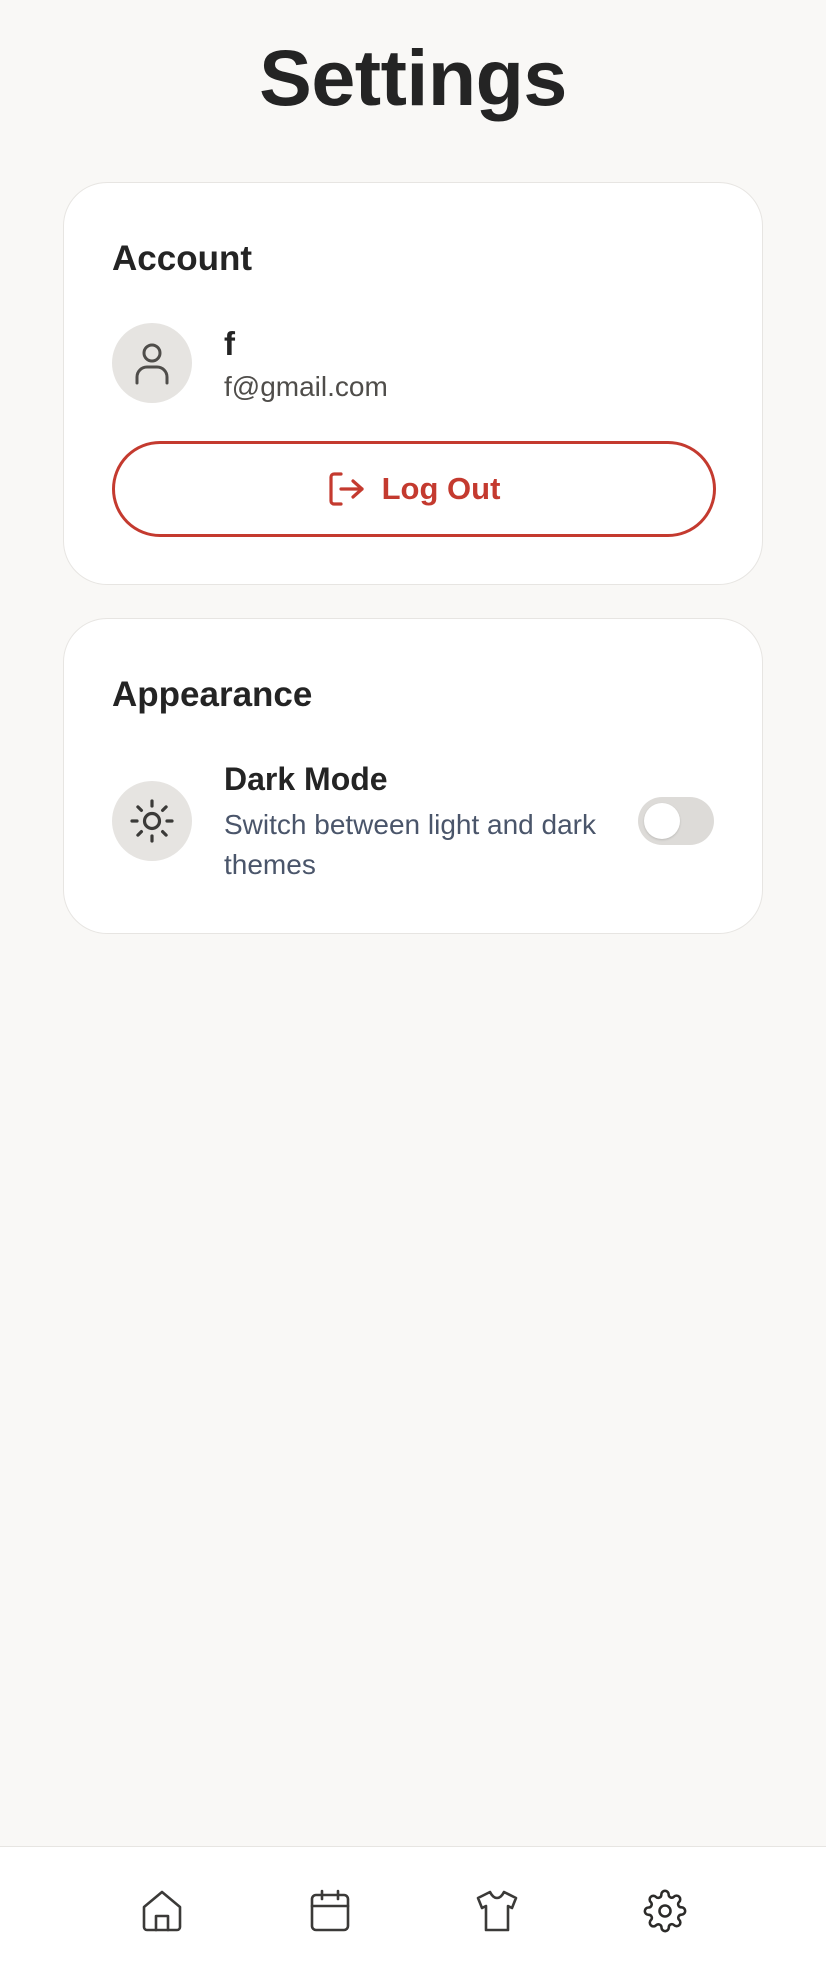 The image size is (826, 1968). I want to click on dark-mode-toggle, so click(676, 821).